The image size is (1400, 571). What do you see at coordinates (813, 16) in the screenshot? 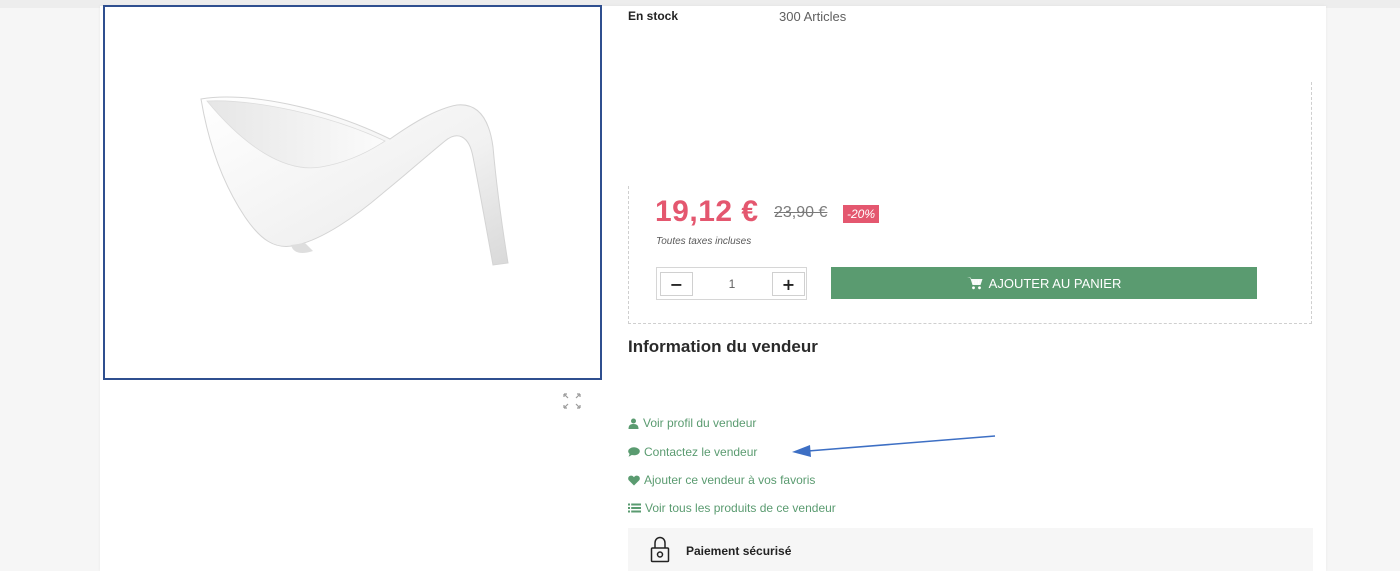
I see `stock-value: 300 Articles` at bounding box center [813, 16].